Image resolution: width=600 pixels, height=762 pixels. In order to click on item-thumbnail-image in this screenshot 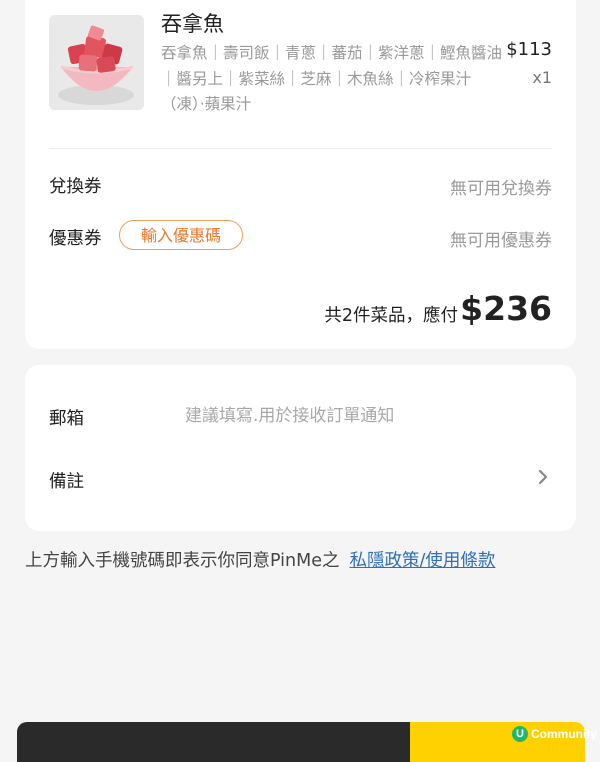, I will do `click(96, 62)`.